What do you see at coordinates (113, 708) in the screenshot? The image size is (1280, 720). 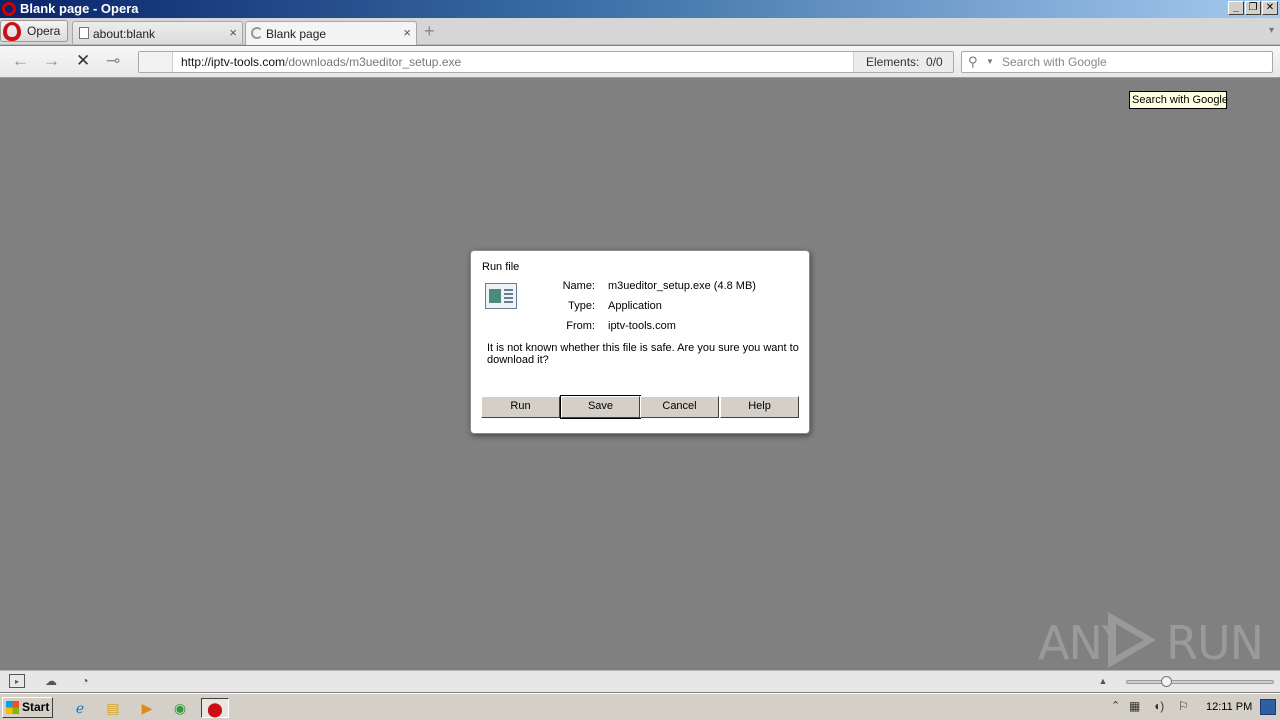 I see `explorer-folder-icon: ▤` at bounding box center [113, 708].